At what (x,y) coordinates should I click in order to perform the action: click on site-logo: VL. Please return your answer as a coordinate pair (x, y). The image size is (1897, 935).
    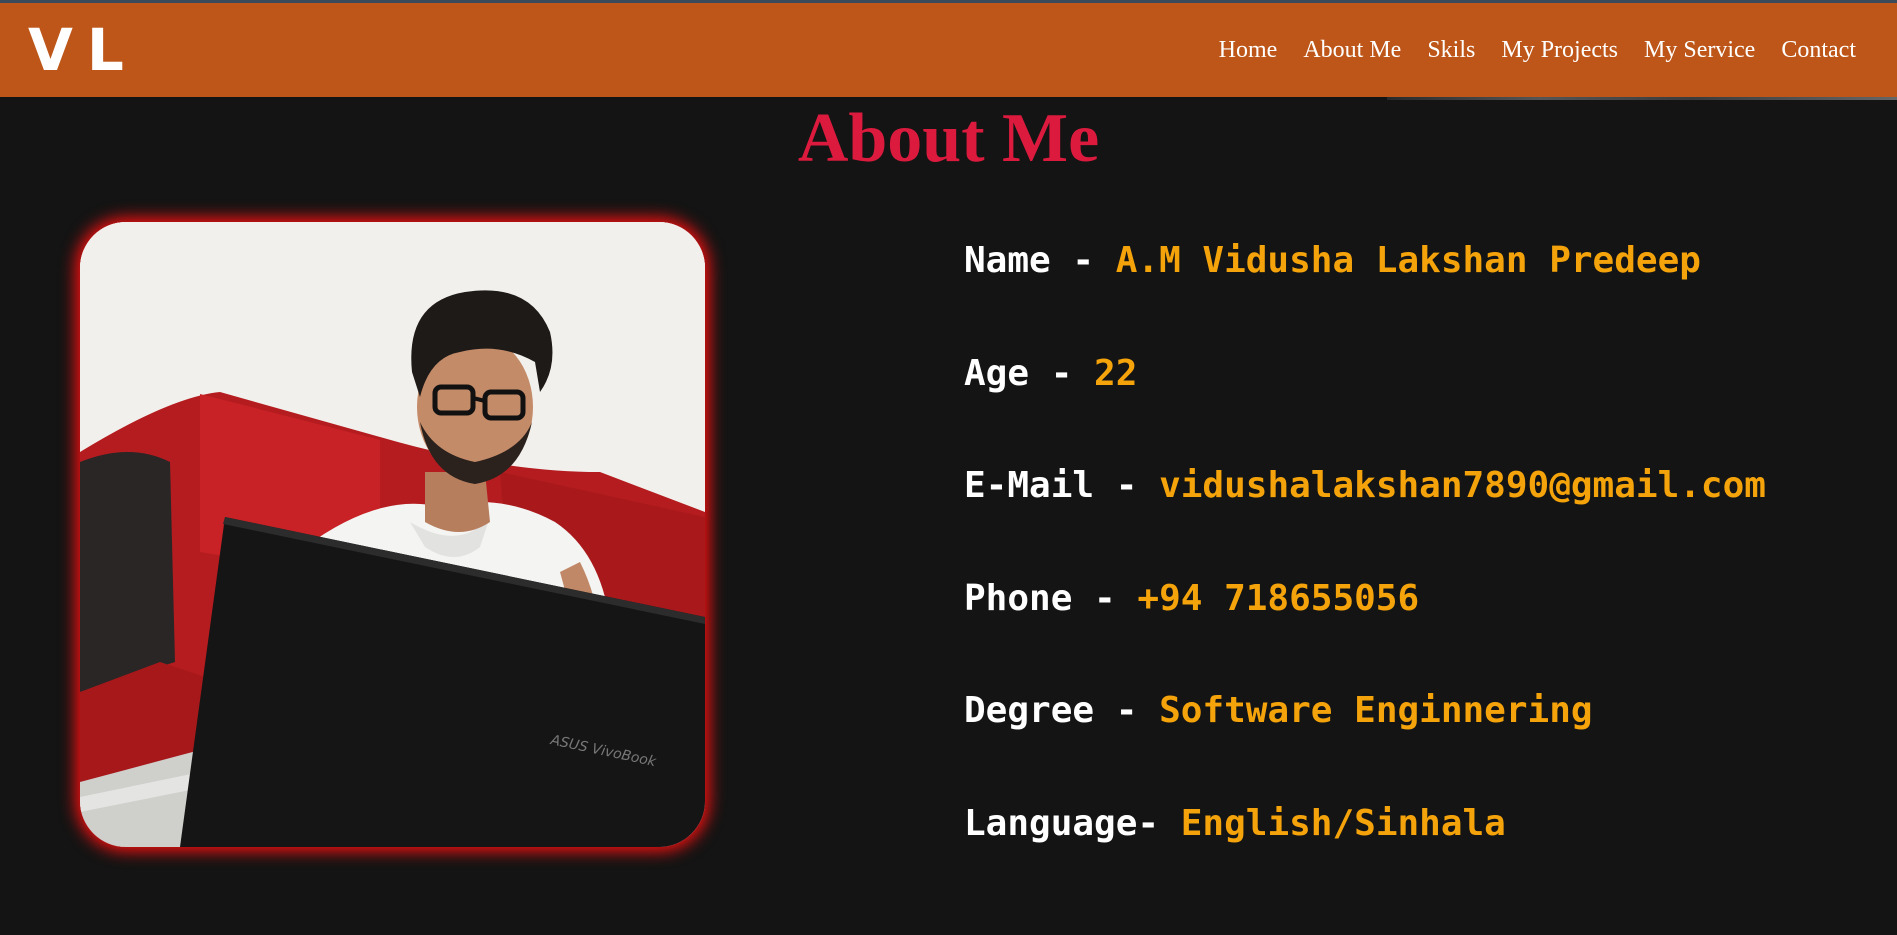
    Looking at the image, I should click on (83, 50).